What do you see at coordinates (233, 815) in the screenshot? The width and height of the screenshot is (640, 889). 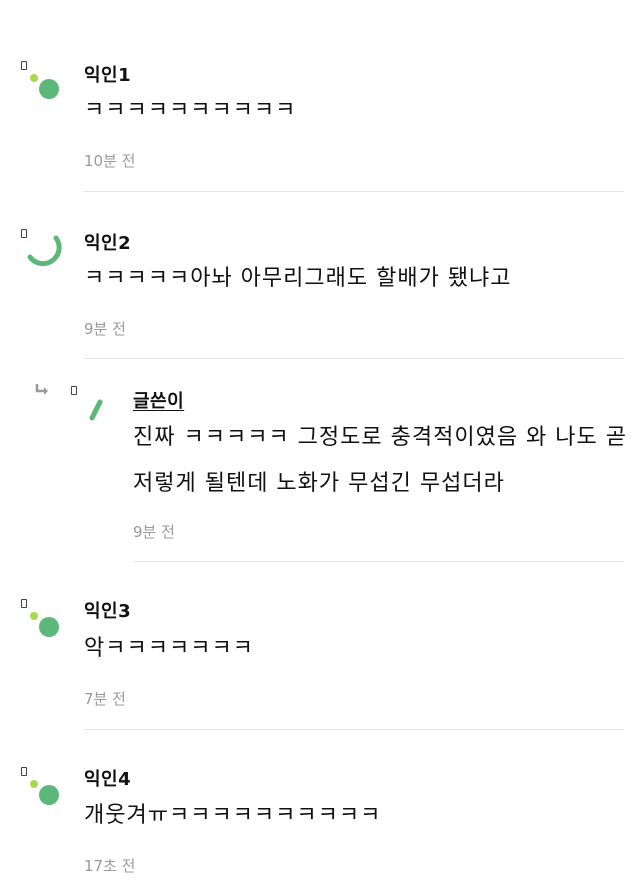 I see `comment-text: 개웃겨ㅠㅋㅋㅋㅋㅋㅋㅋㅋㅋㅋ` at bounding box center [233, 815].